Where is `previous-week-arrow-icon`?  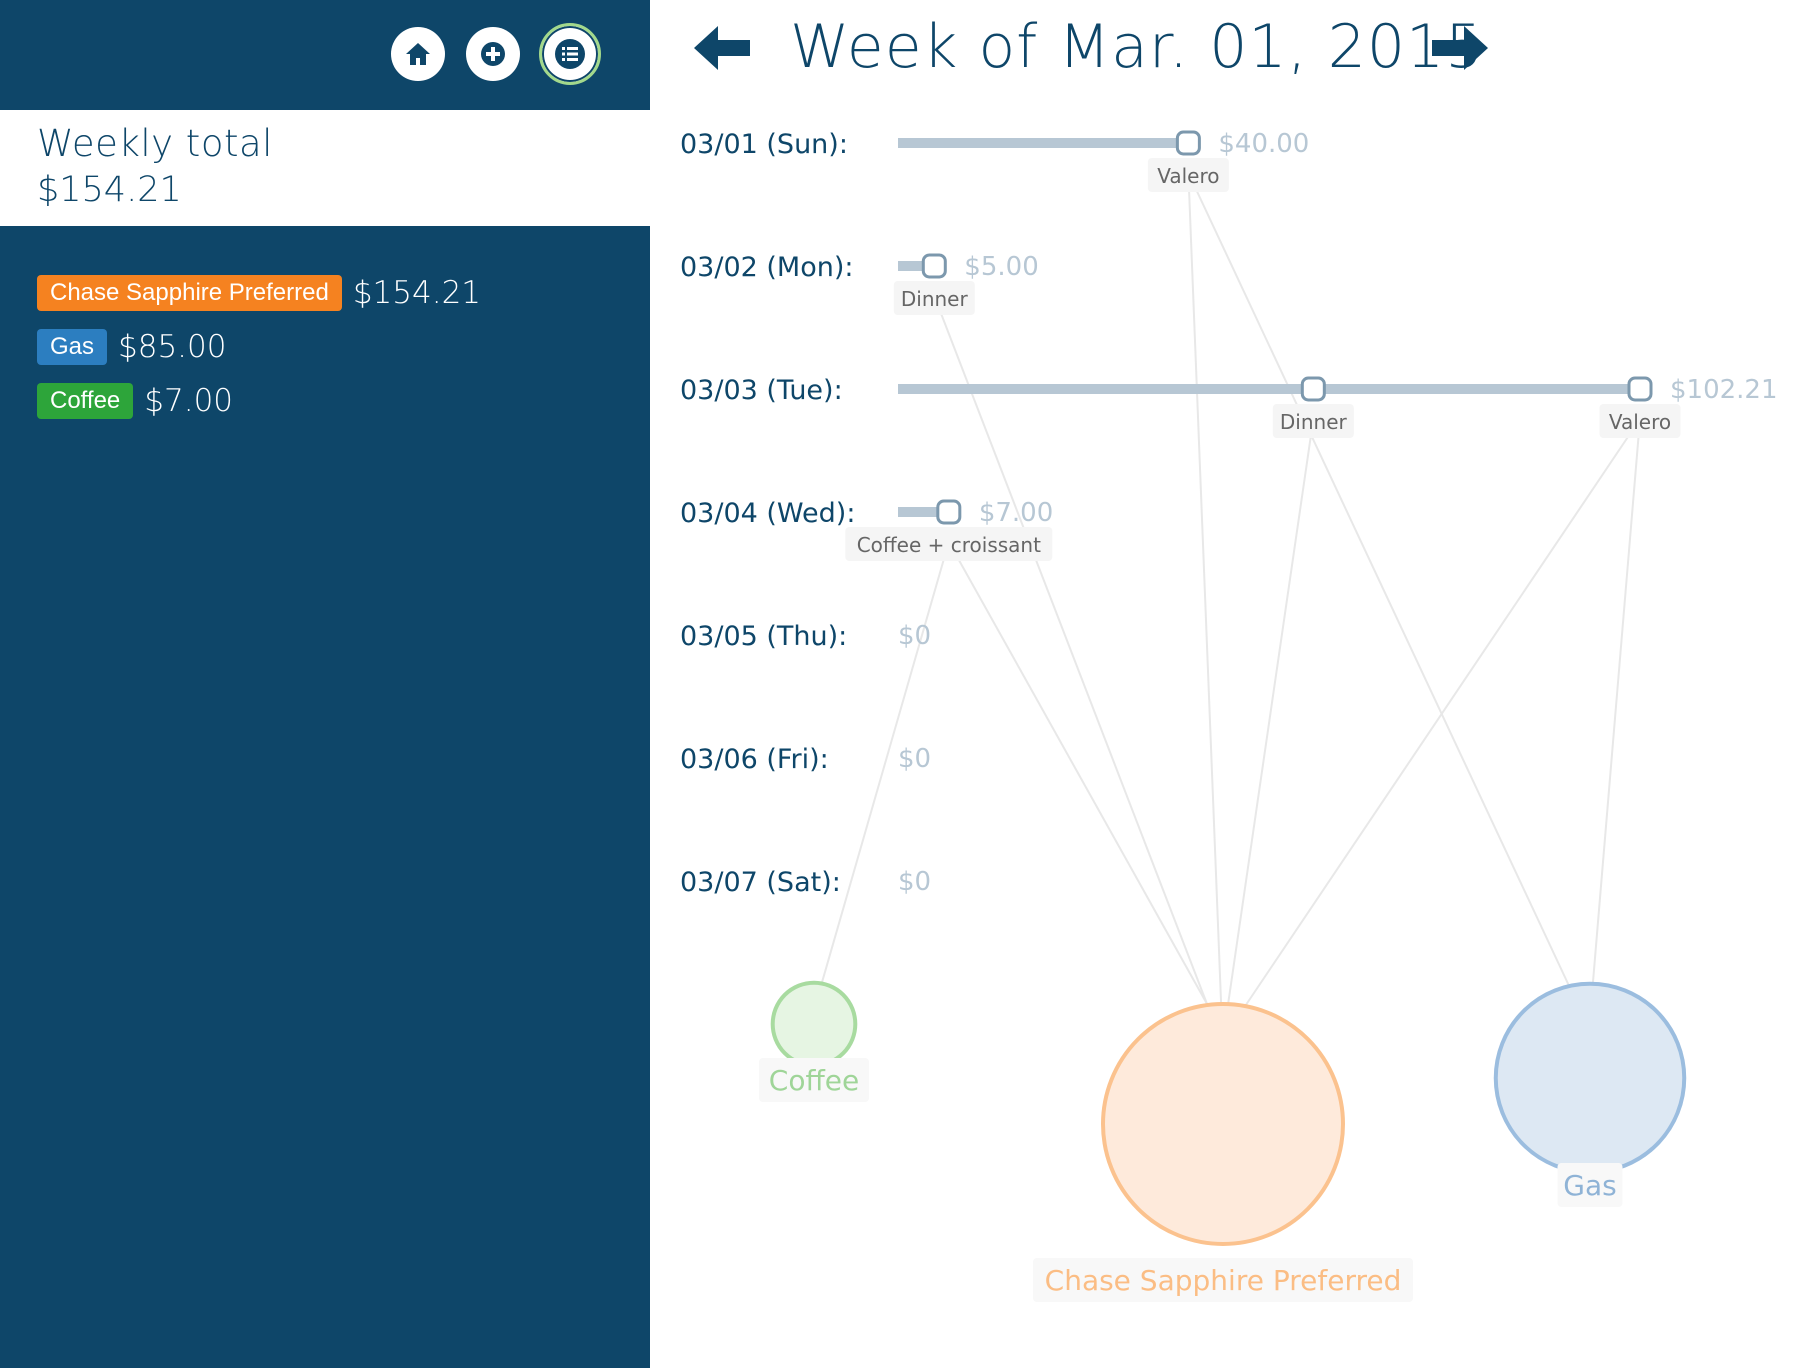 previous-week-arrow-icon is located at coordinates (722, 48).